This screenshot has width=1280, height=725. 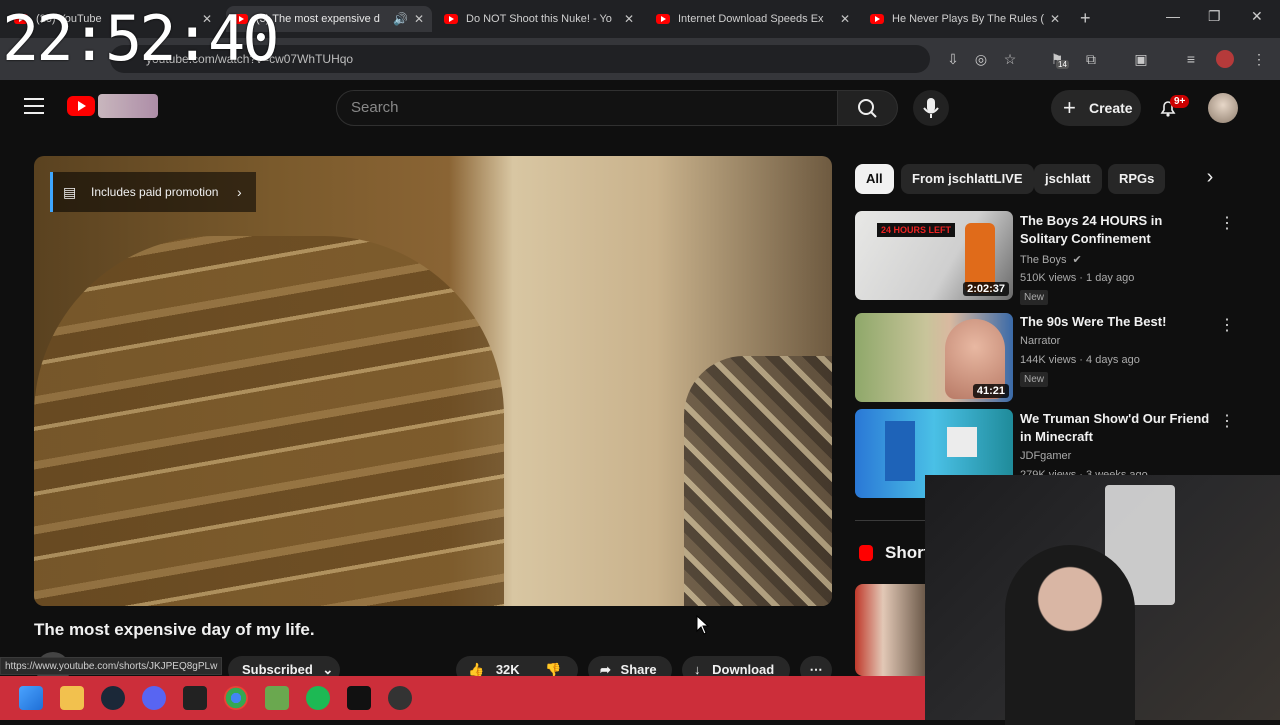 What do you see at coordinates (934, 357) in the screenshot?
I see `recommendation-thumbnail: 41:21` at bounding box center [934, 357].